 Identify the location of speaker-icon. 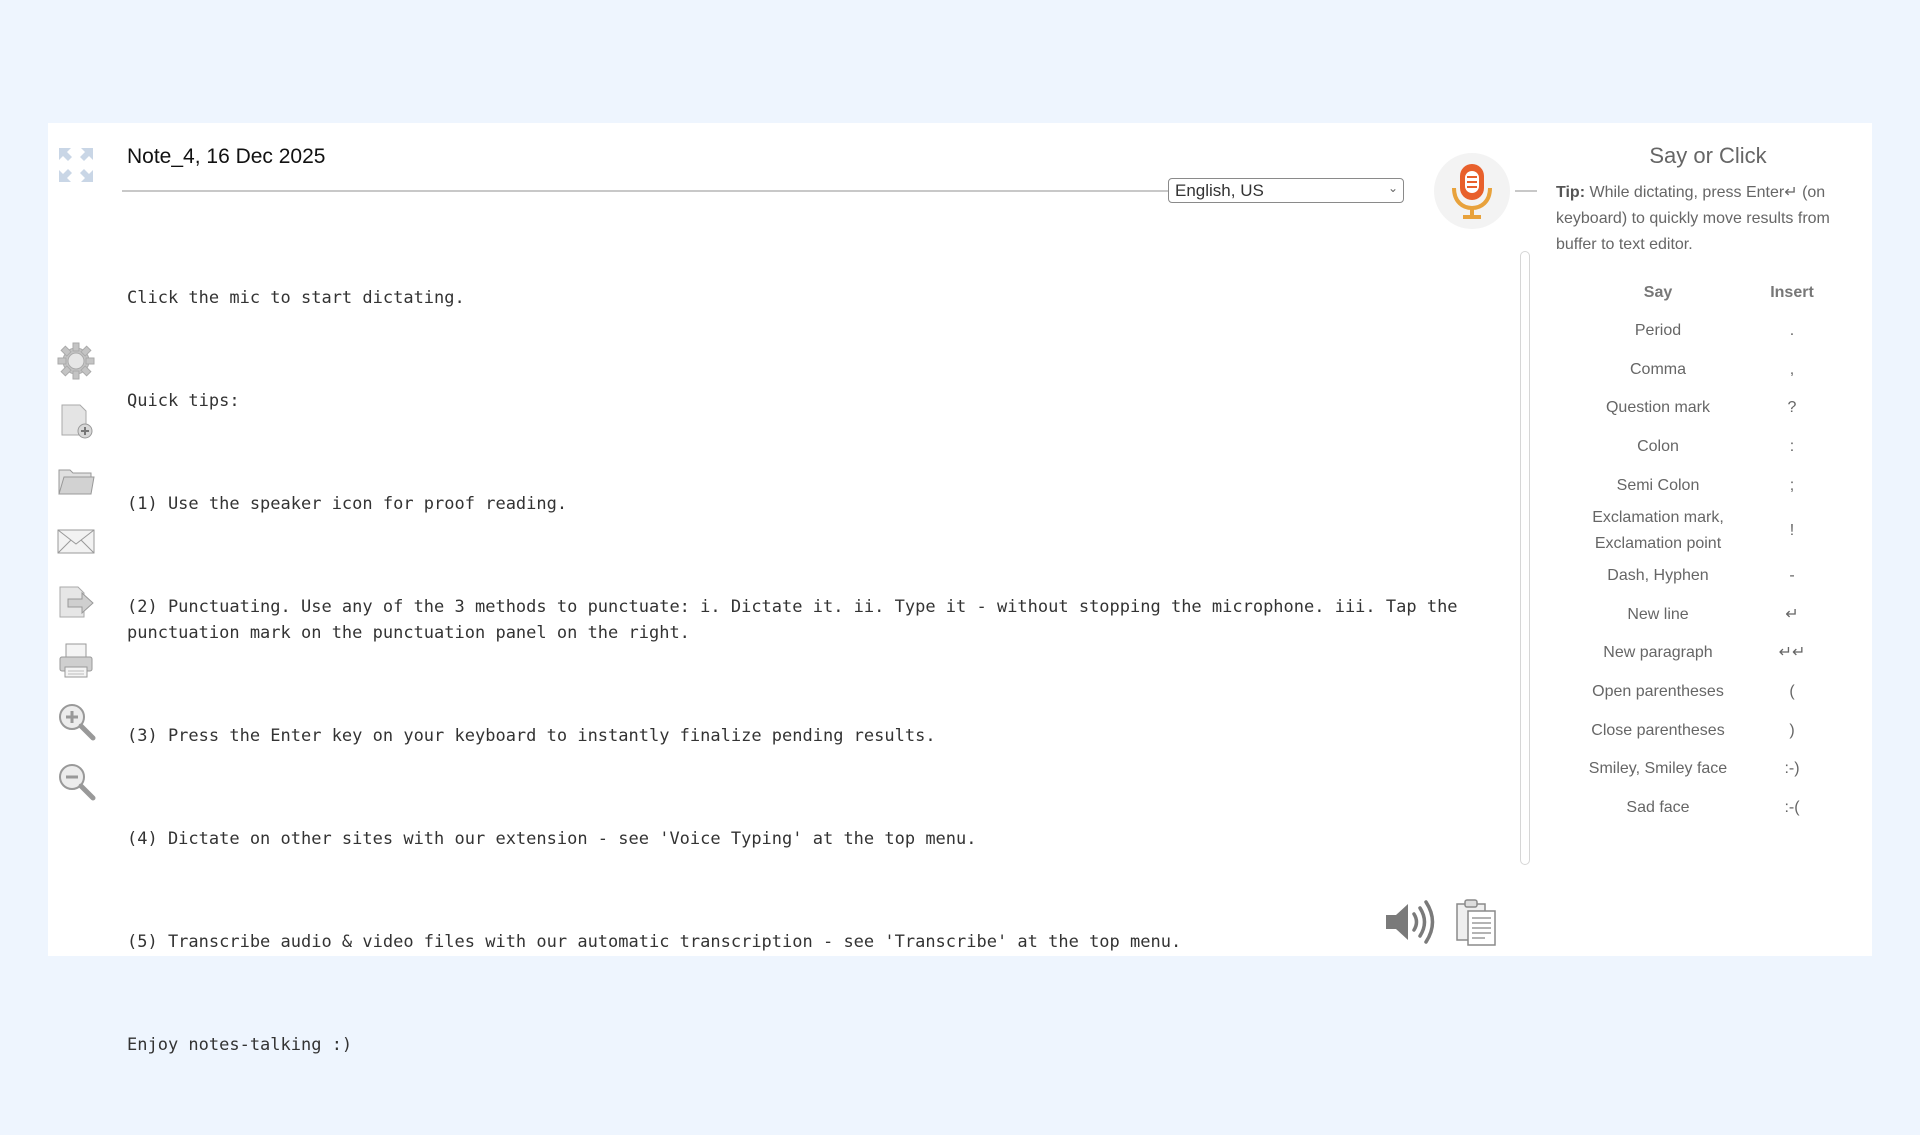
(1410, 922).